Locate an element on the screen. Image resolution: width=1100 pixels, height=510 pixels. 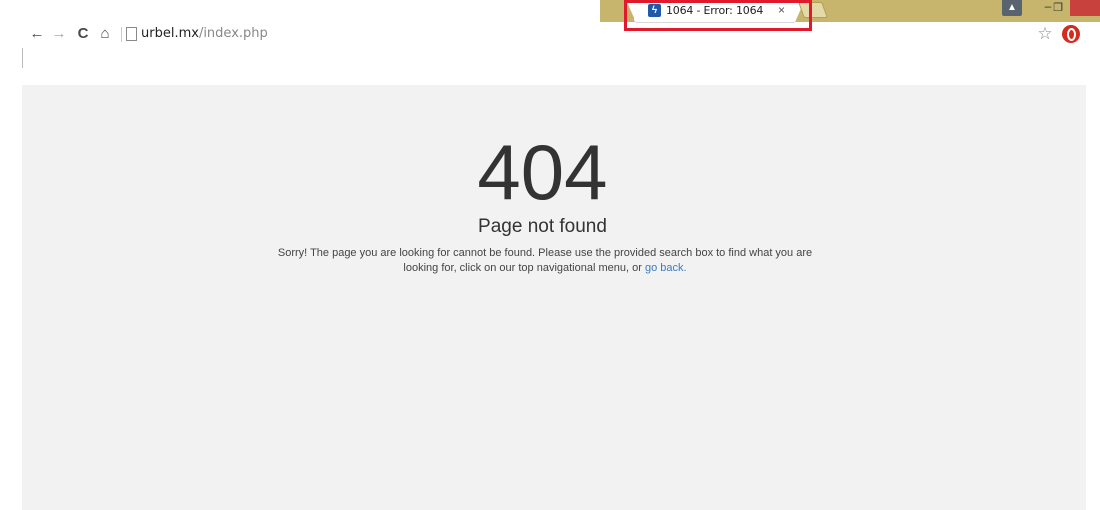
home-icon: ⌂ is located at coordinates (105, 34).